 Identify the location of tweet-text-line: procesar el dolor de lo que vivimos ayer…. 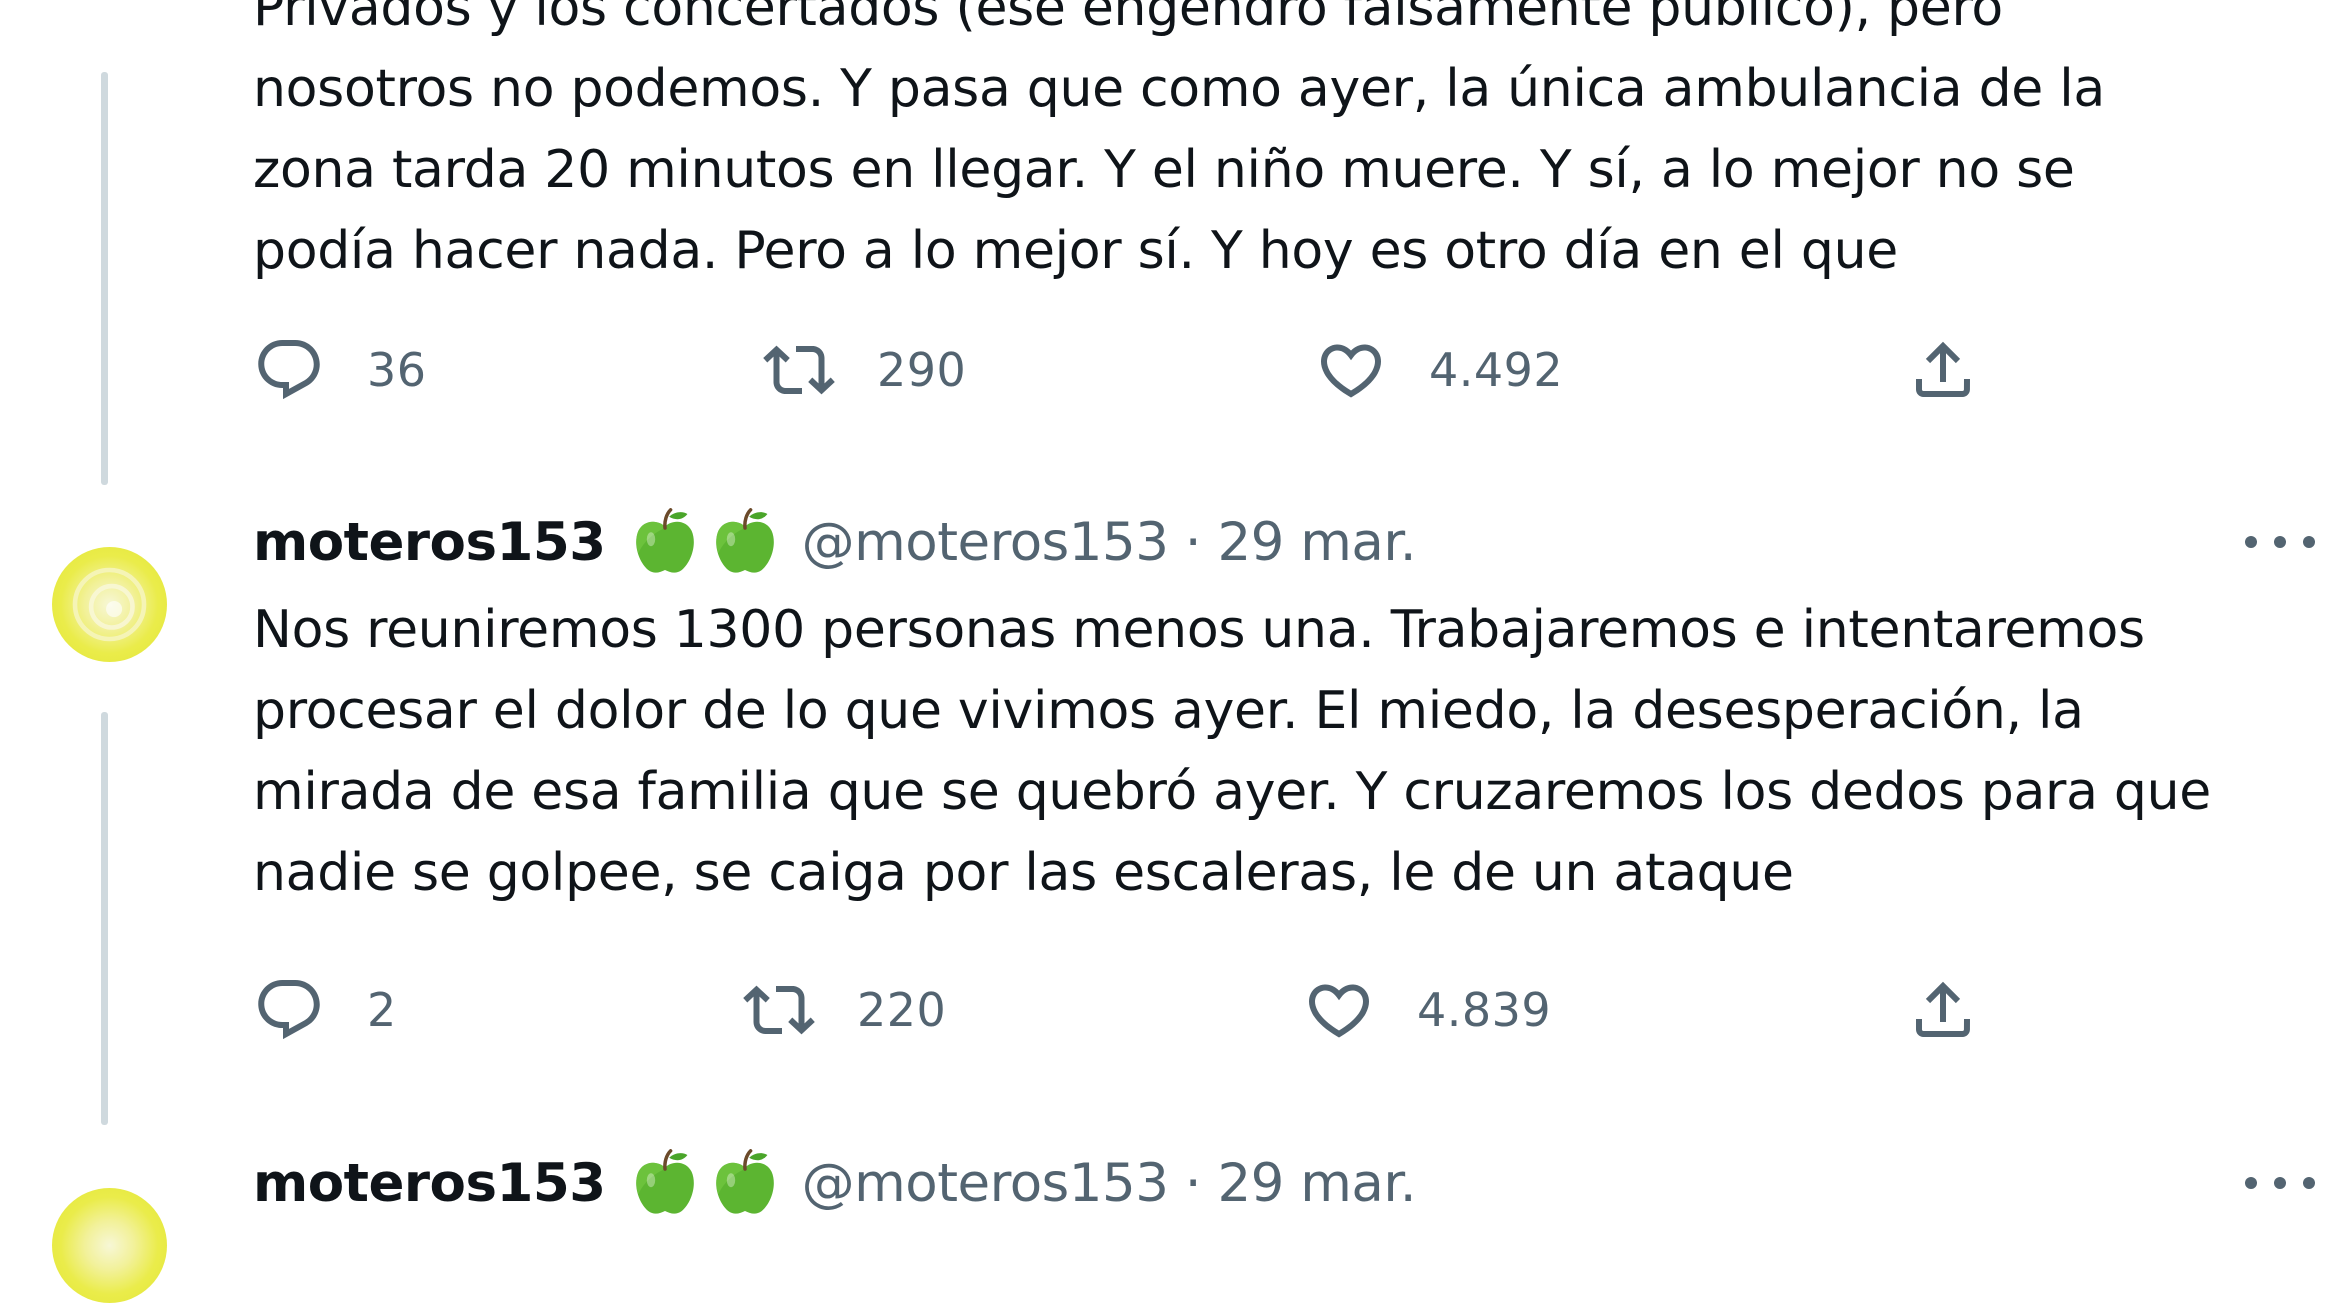
(1168, 711).